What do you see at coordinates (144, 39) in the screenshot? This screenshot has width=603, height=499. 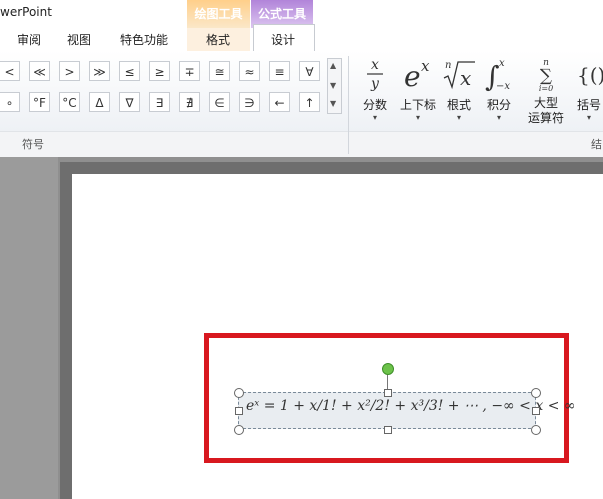 I see `tab-special: 特色功能` at bounding box center [144, 39].